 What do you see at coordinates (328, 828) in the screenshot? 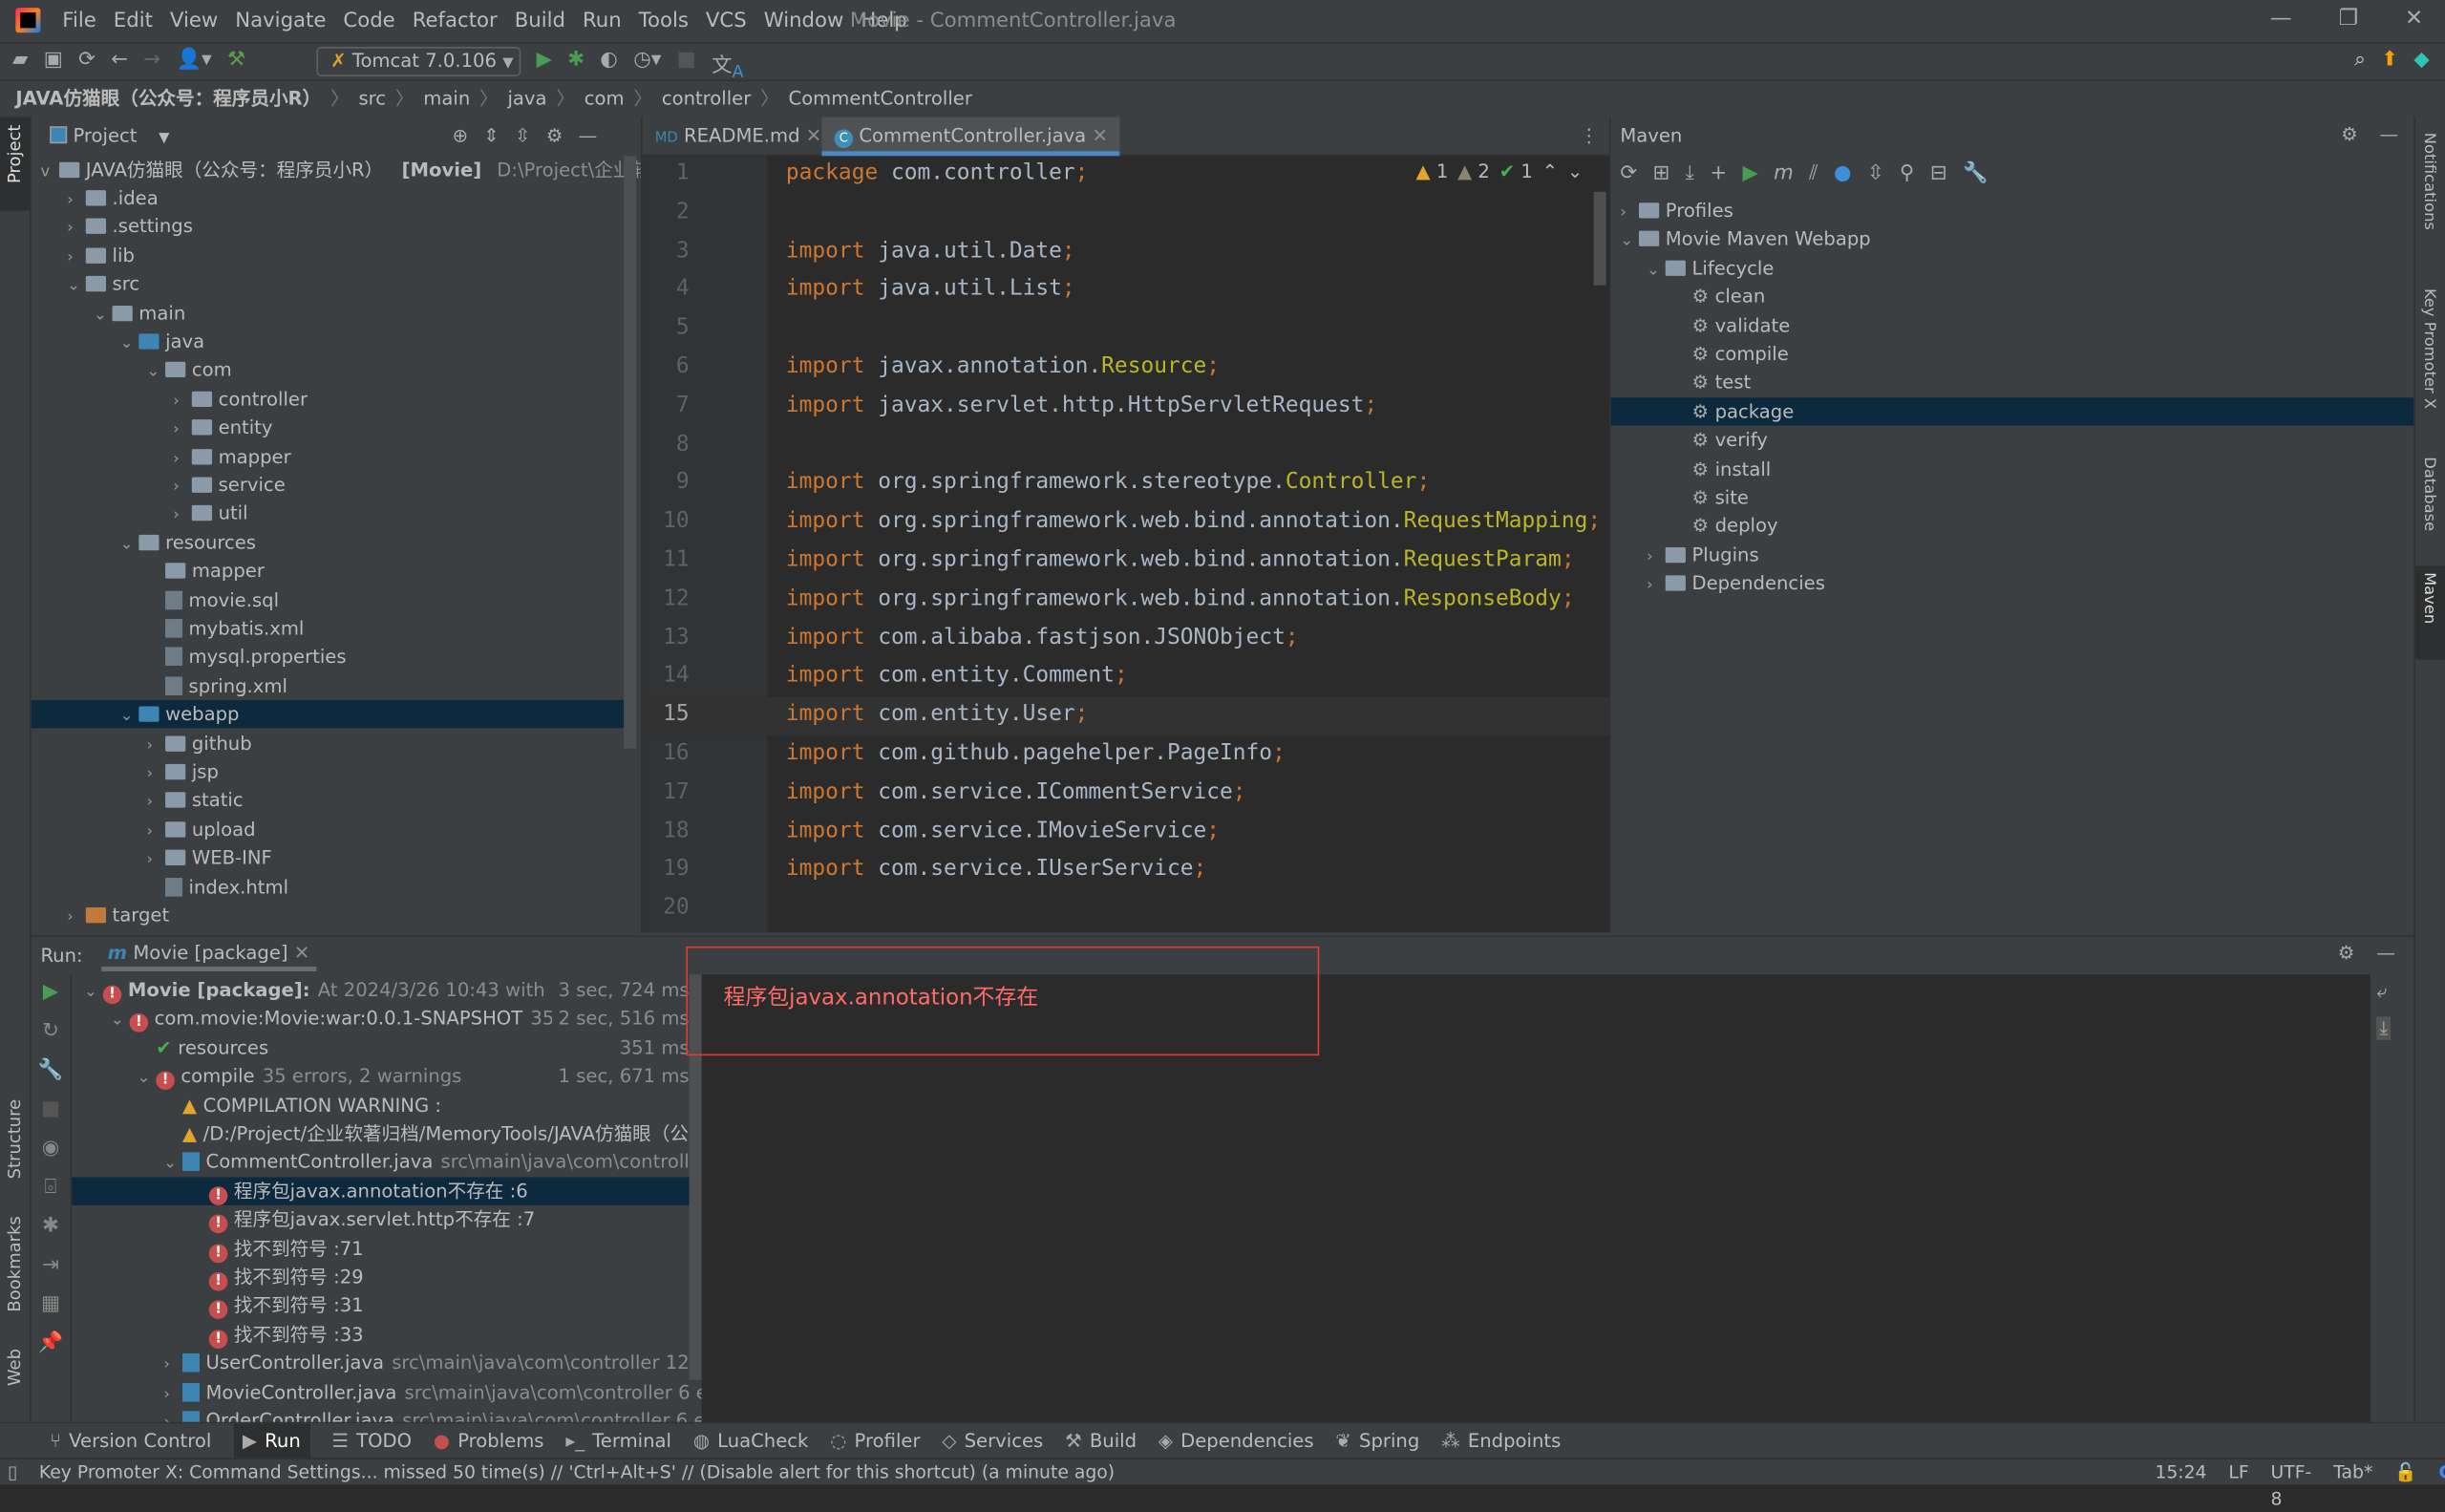
I see `tree-item: › upload` at bounding box center [328, 828].